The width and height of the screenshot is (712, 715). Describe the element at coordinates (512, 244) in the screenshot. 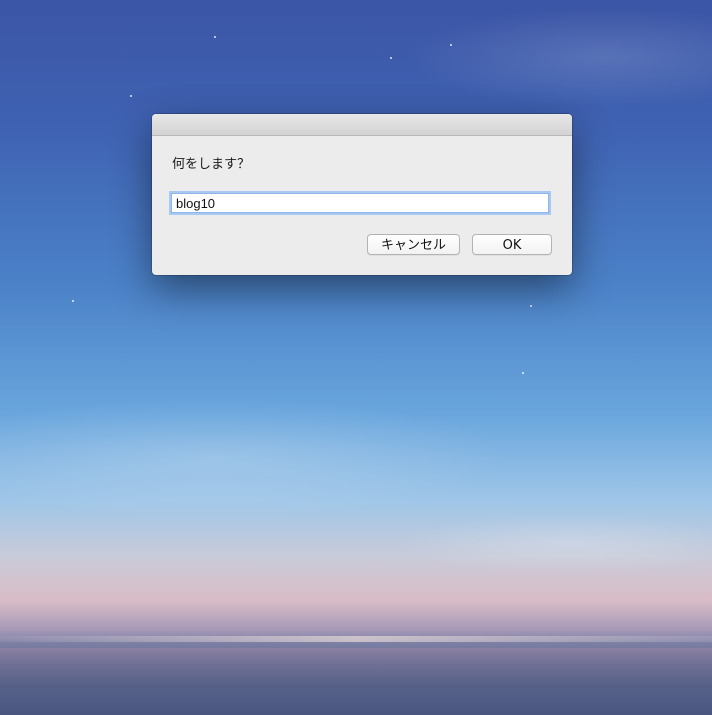

I see `ok-button: OK` at that location.